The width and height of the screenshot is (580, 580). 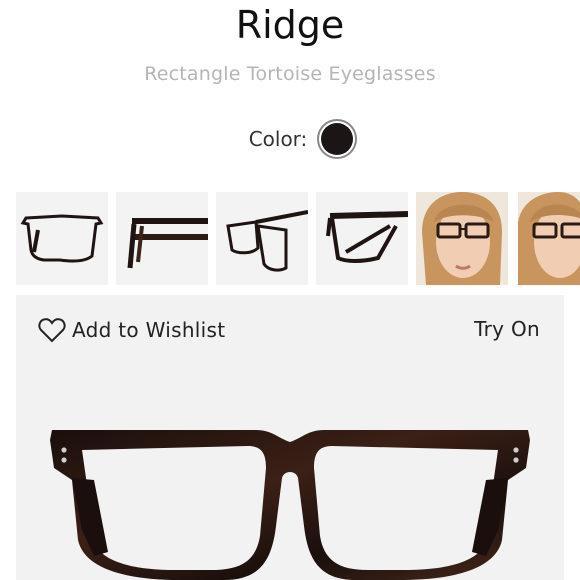 I want to click on product-subtitle: Rectangle Tortoise Eyeglasses, so click(x=290, y=74).